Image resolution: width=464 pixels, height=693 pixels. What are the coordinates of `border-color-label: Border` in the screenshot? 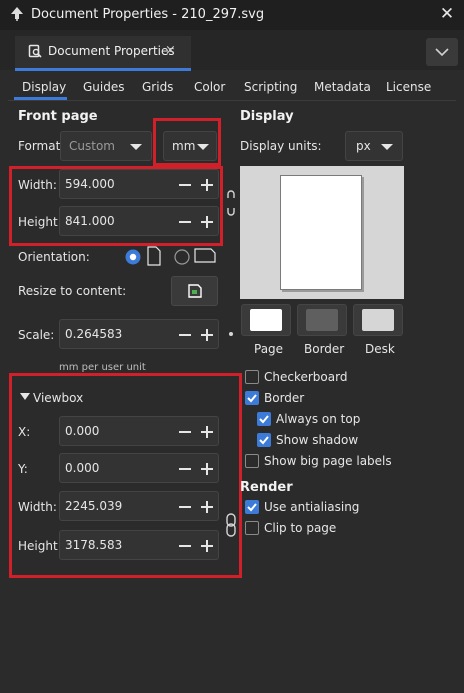 It's located at (324, 349).